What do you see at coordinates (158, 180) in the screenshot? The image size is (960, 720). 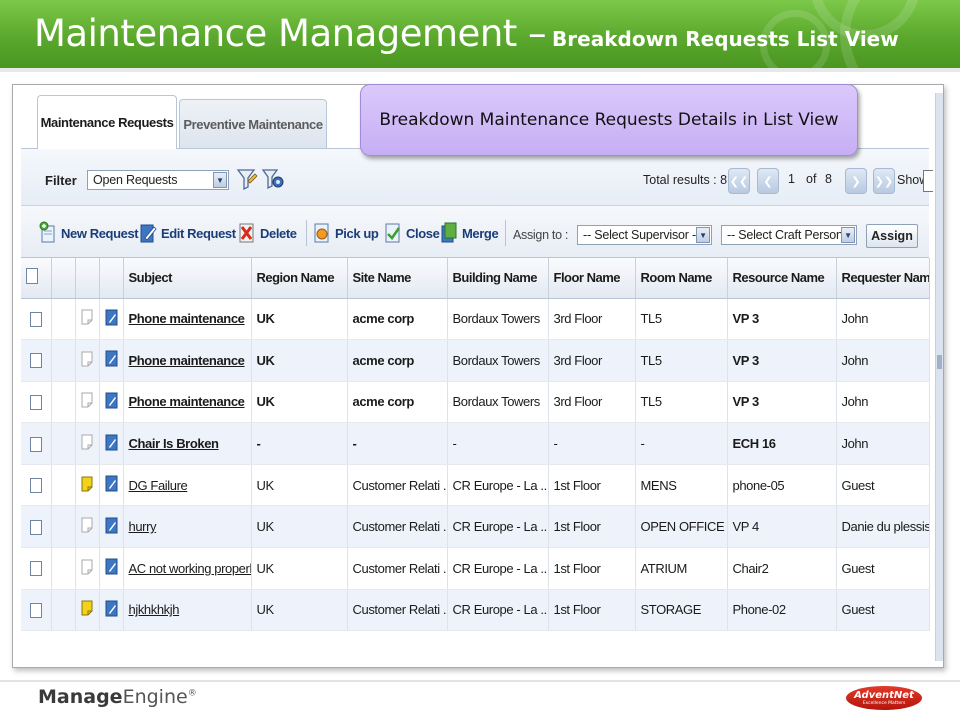 I see `filter-select: Open Requests ▼` at bounding box center [158, 180].